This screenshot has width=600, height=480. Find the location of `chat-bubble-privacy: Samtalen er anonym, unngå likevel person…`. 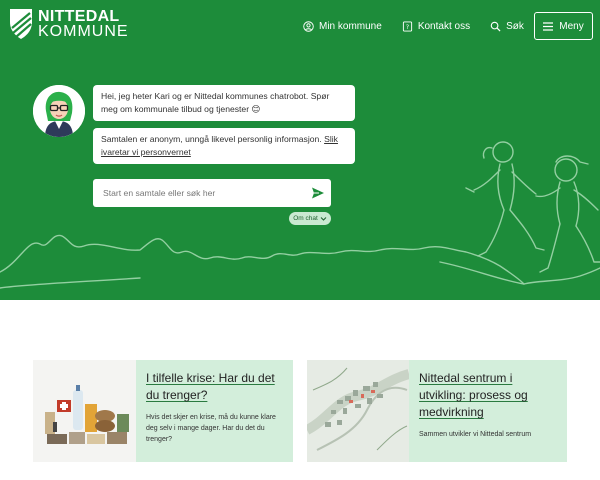

chat-bubble-privacy: Samtalen er anonym, unngå likevel person… is located at coordinates (224, 146).